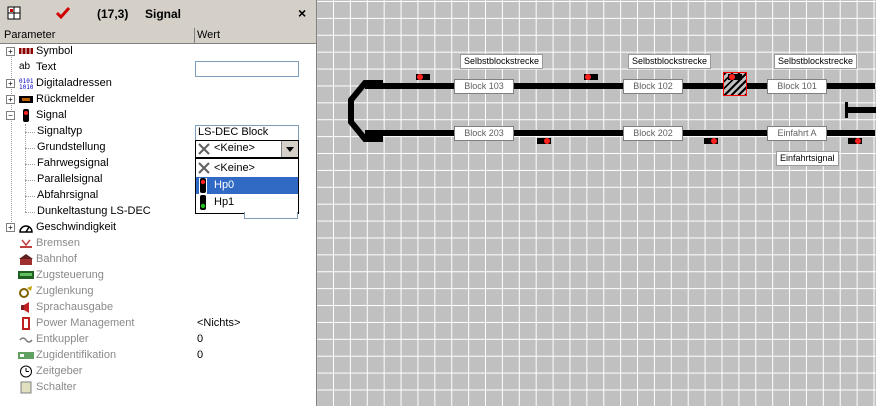  Describe the element at coordinates (26, 323) in the screenshot. I see `power-icon` at that location.